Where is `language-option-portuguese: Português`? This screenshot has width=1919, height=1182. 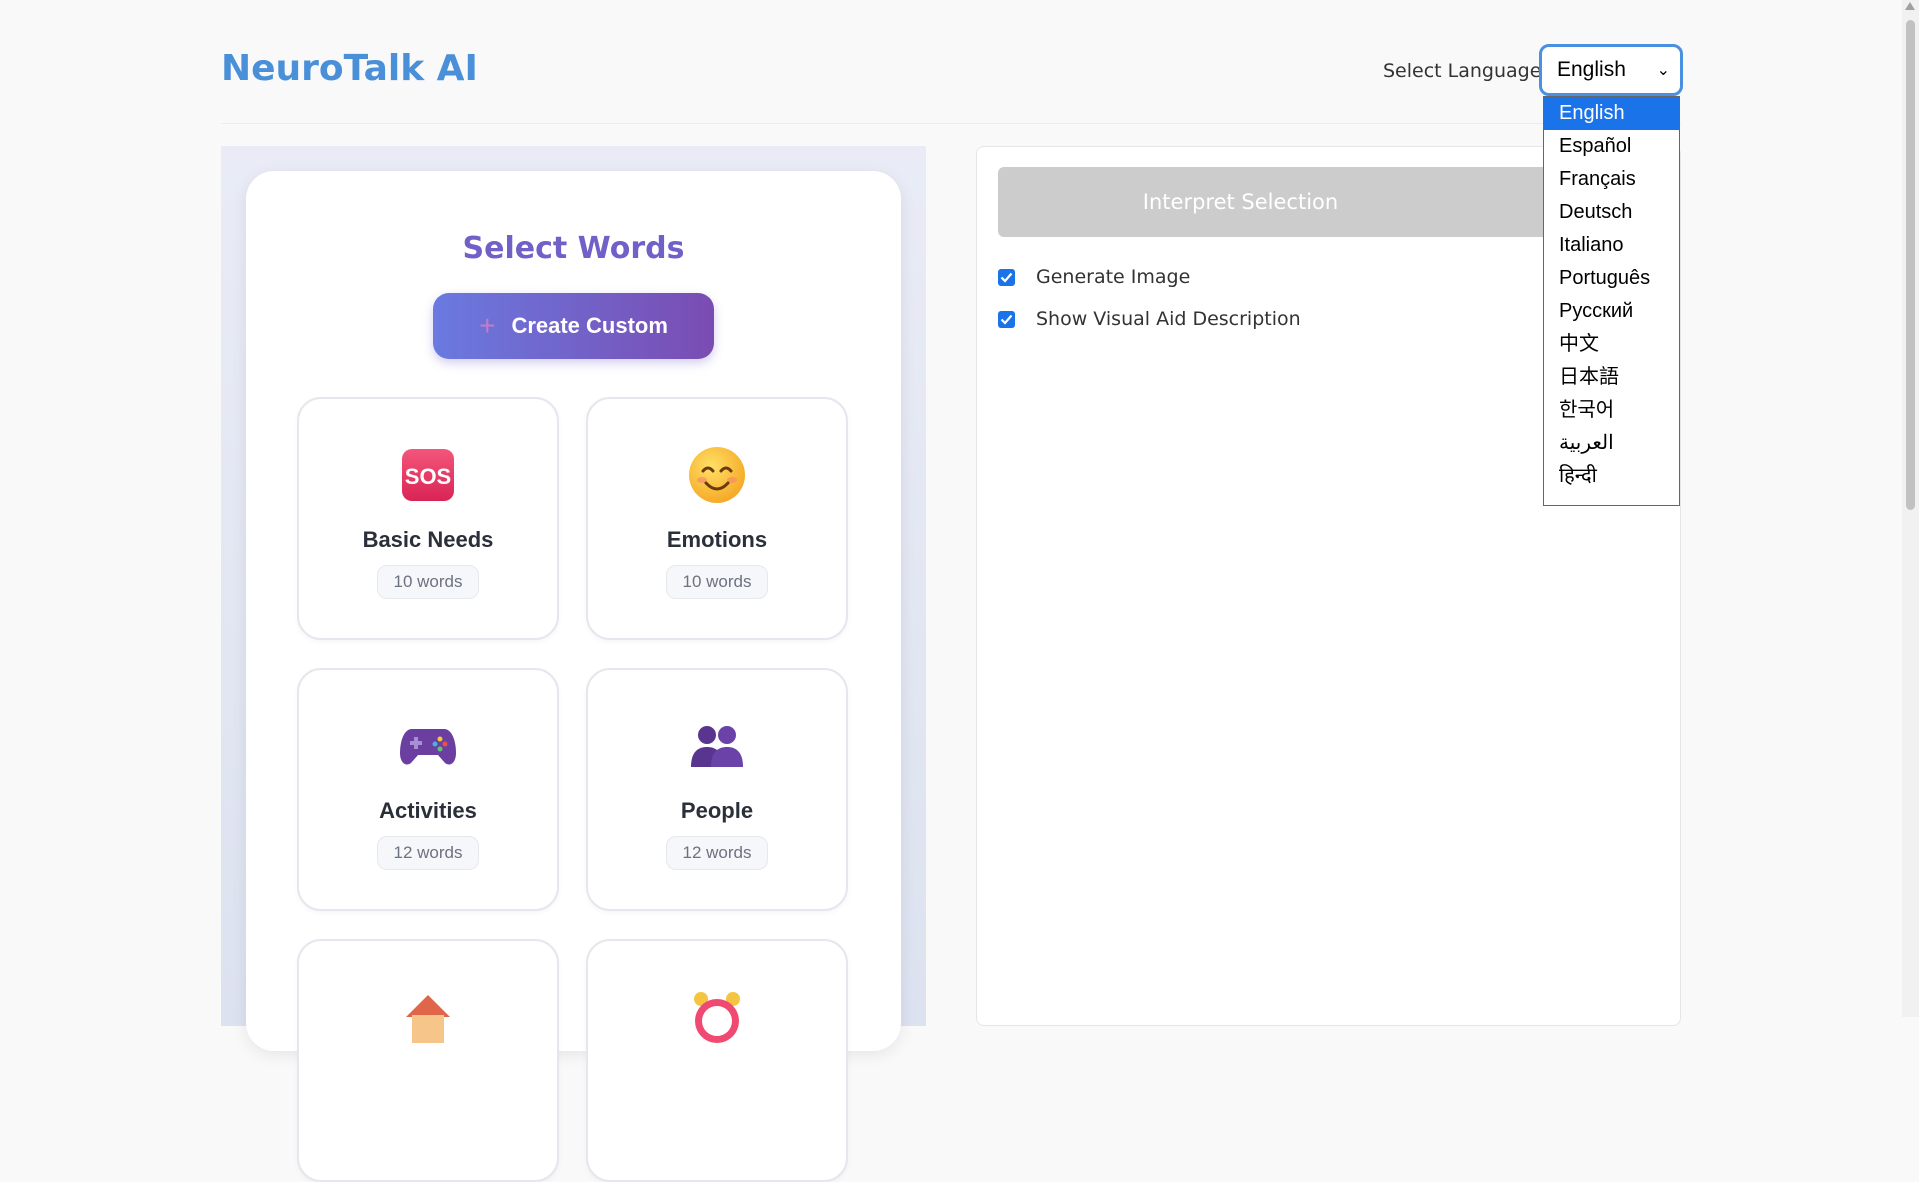
language-option-portuguese: Português is located at coordinates (1611, 278).